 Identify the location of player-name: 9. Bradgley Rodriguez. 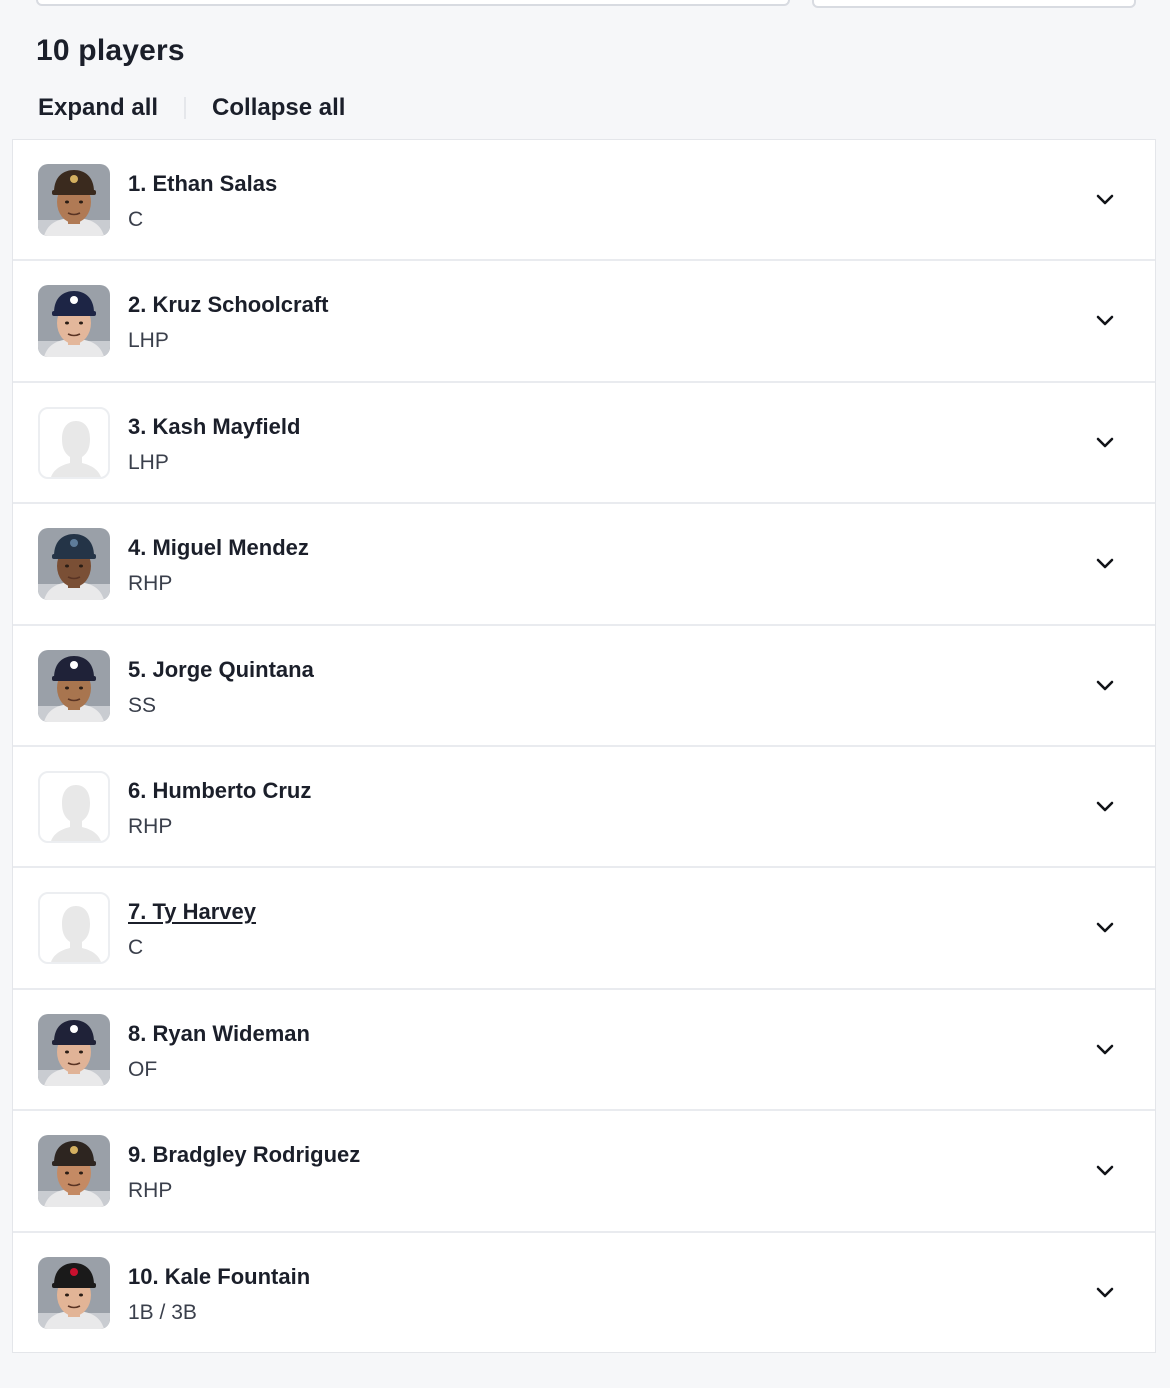
(244, 1155).